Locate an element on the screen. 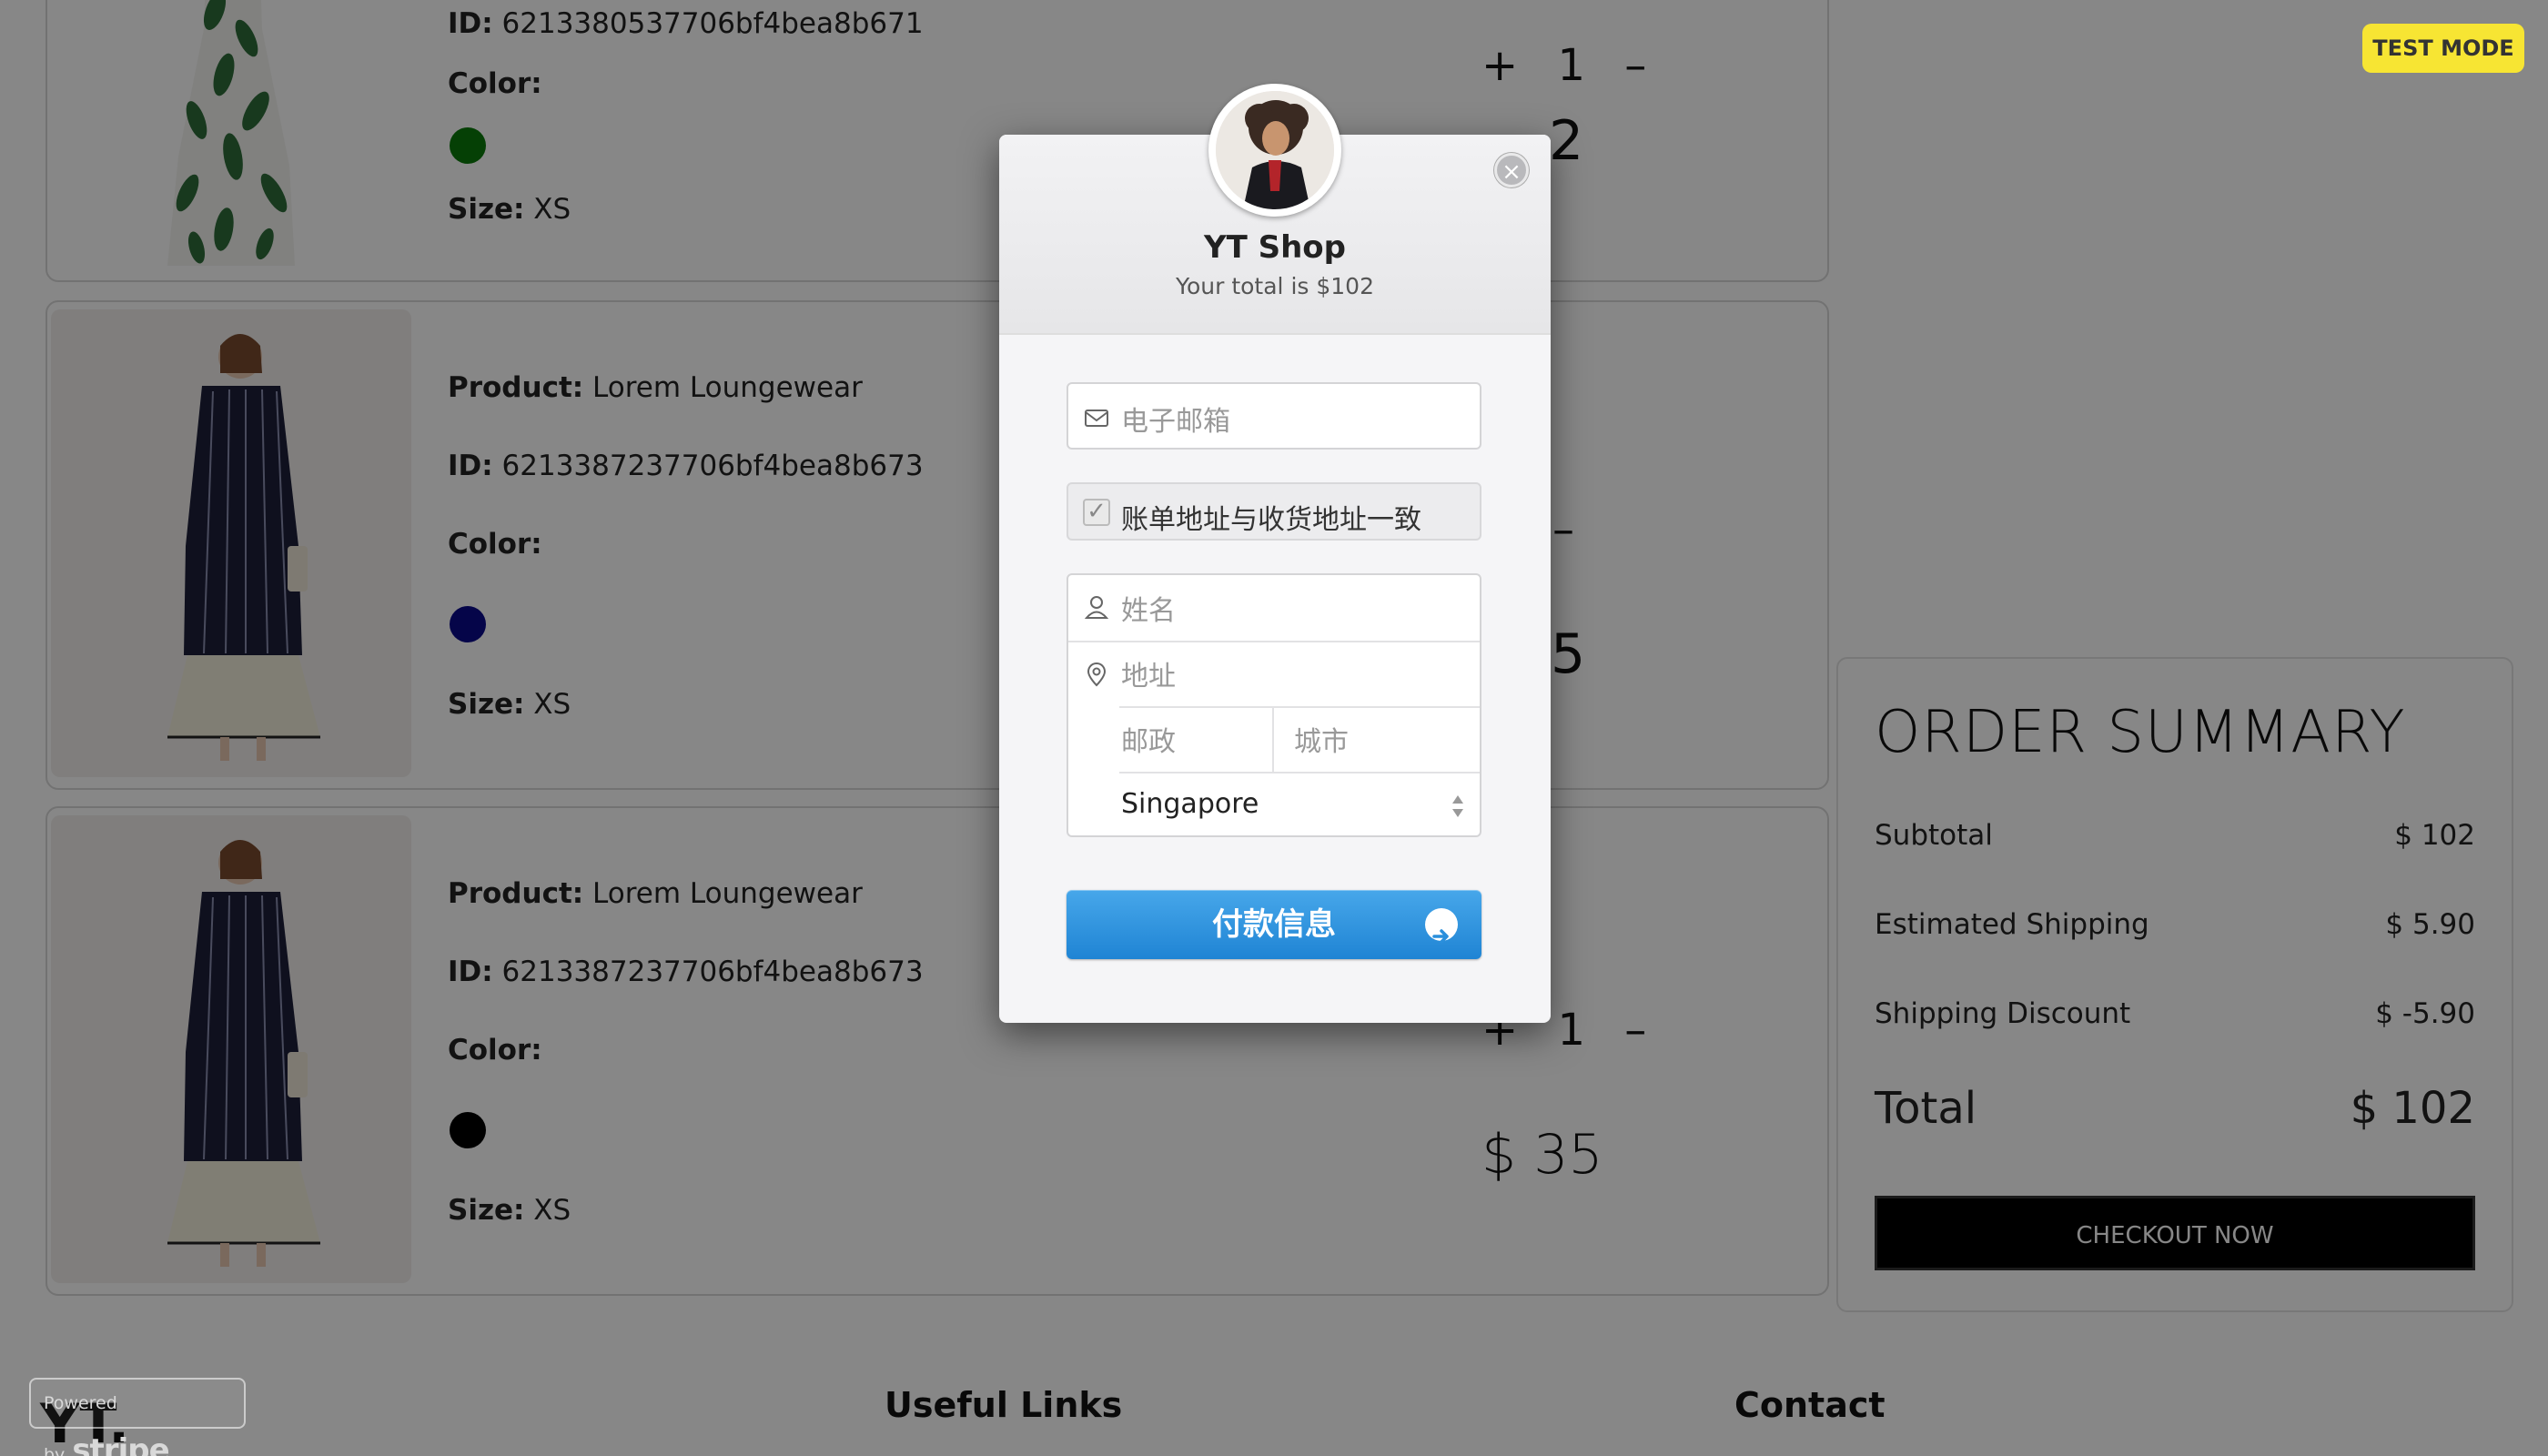  modal-header: × YT Shop Your total is $102 is located at coordinates (1275, 210).